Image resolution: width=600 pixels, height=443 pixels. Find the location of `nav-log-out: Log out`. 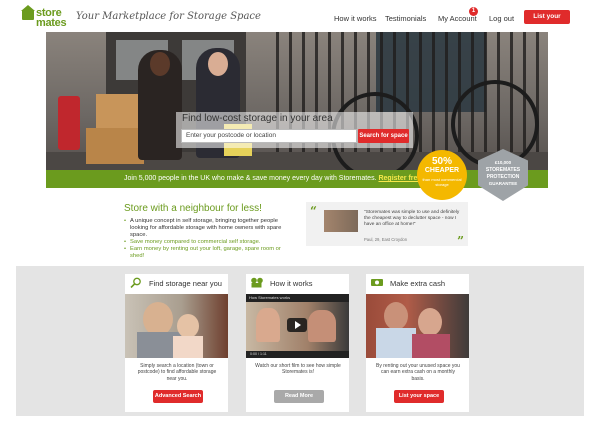

nav-log-out: Log out is located at coordinates (501, 18).